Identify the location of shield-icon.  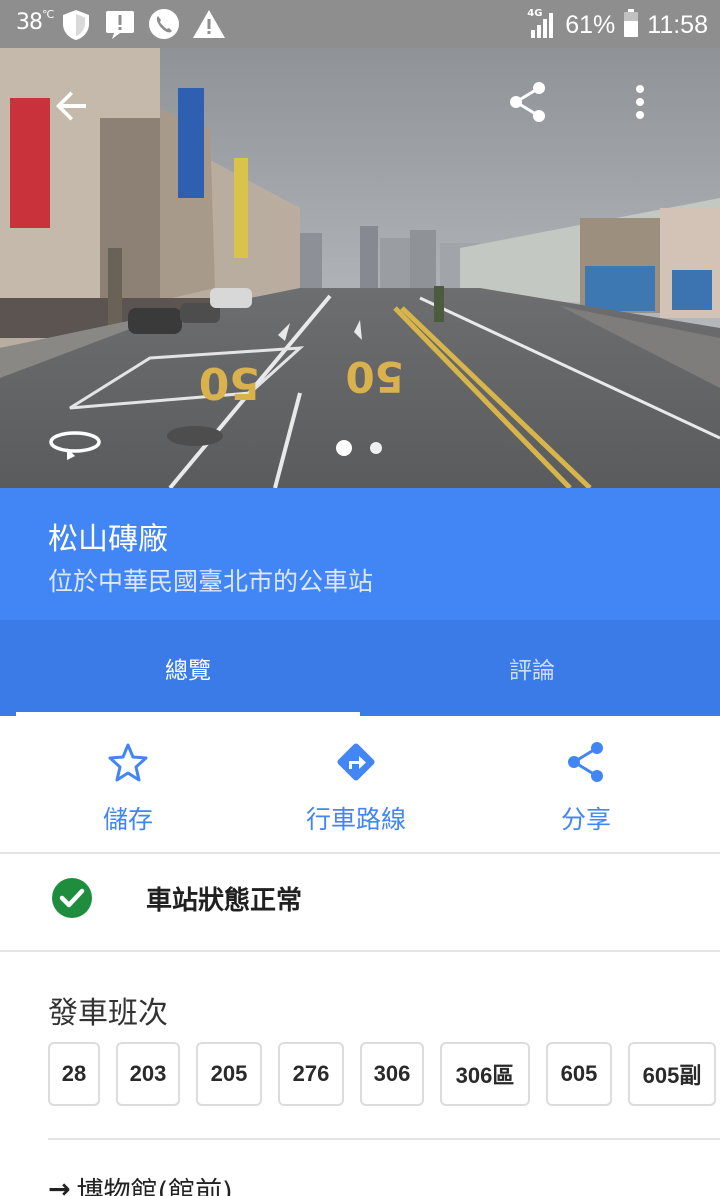
(76, 27).